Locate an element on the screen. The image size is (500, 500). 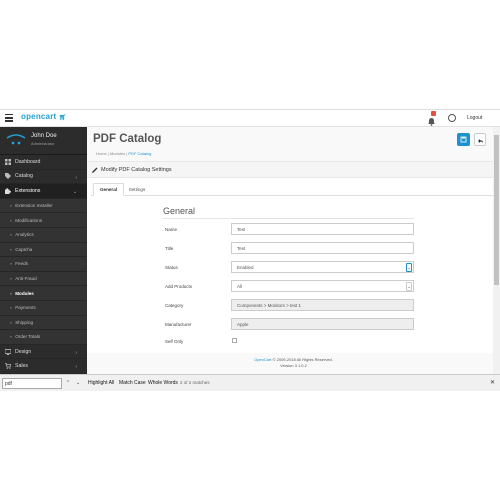
find-previous-icon: ⌃ is located at coordinates (68, 383).